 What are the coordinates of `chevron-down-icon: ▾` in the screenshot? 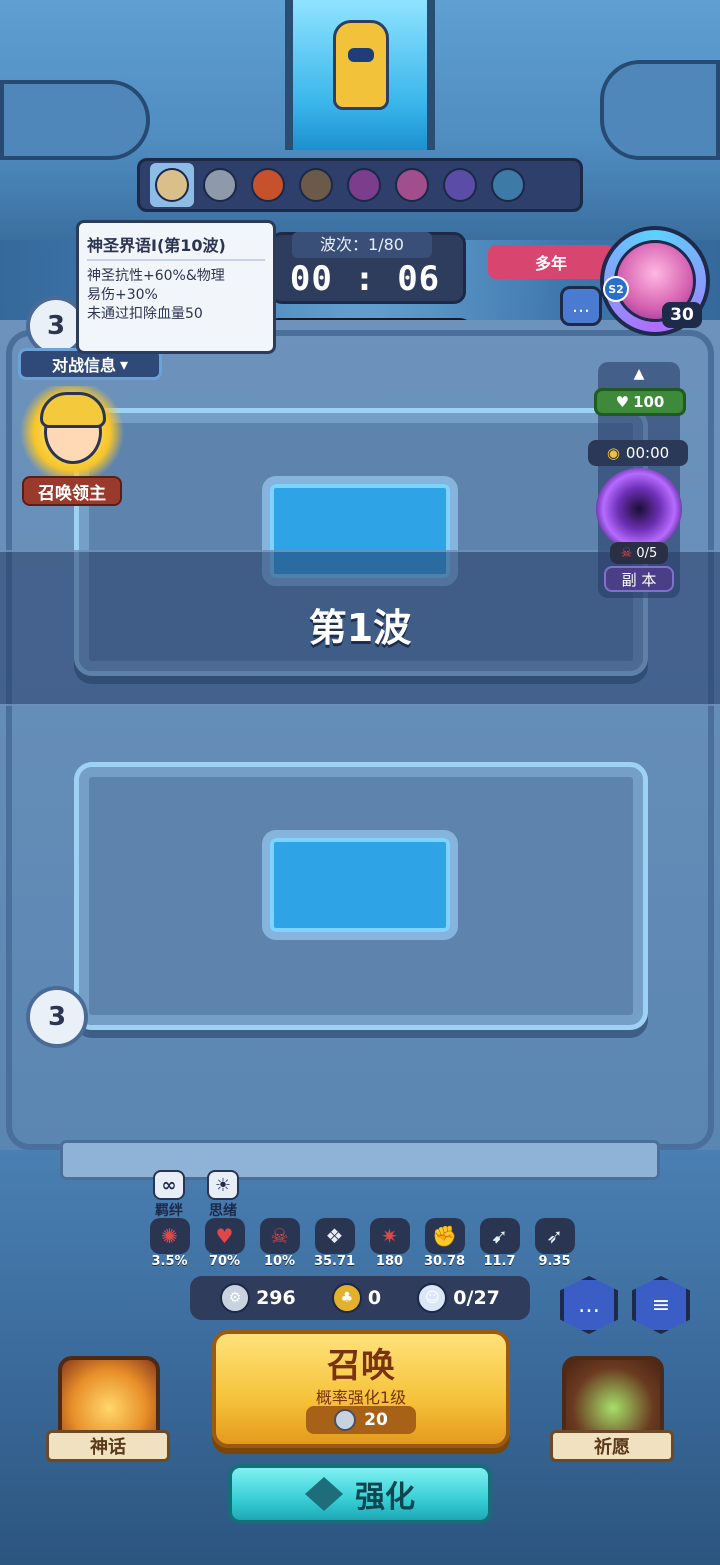 It's located at (124, 364).